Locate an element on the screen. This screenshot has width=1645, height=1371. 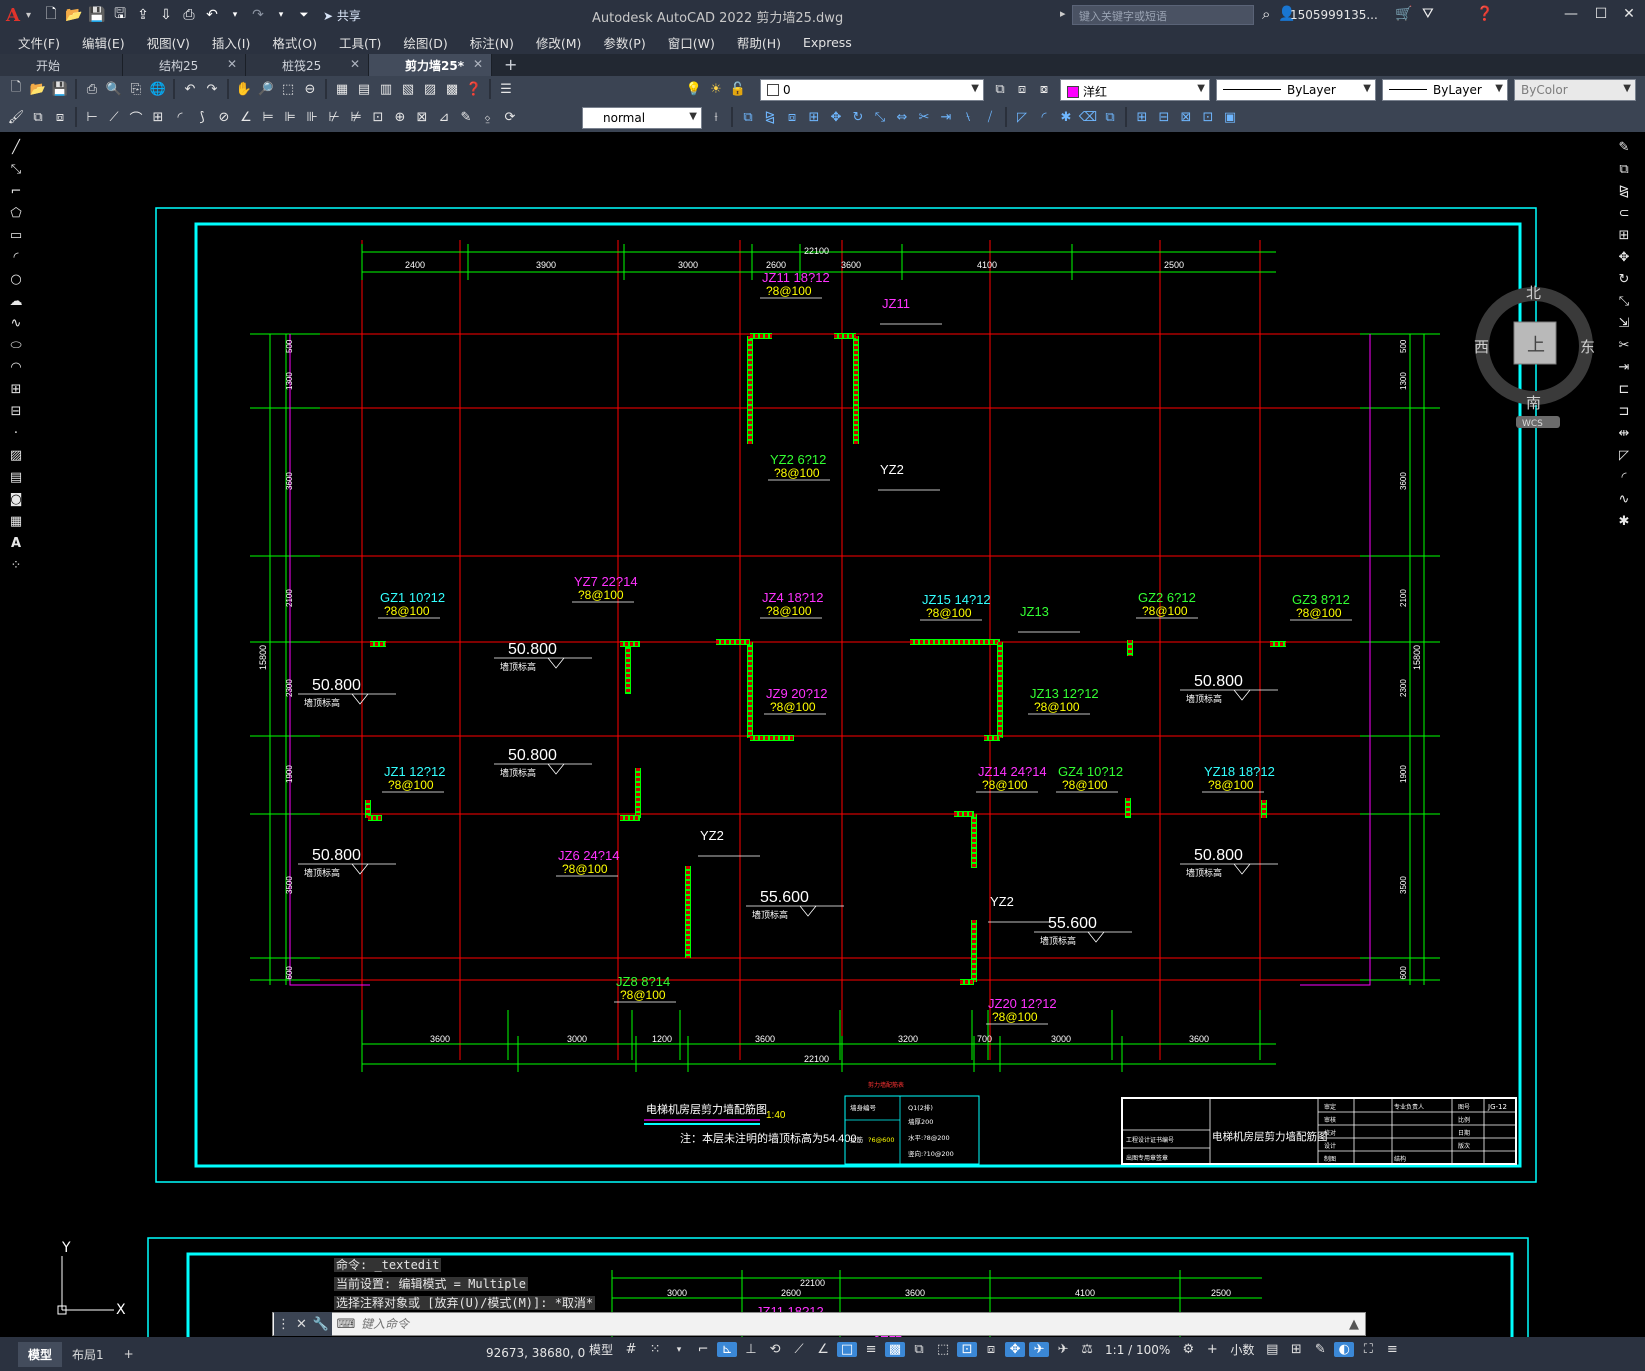
transparency-icon: ▩ is located at coordinates (895, 1349).